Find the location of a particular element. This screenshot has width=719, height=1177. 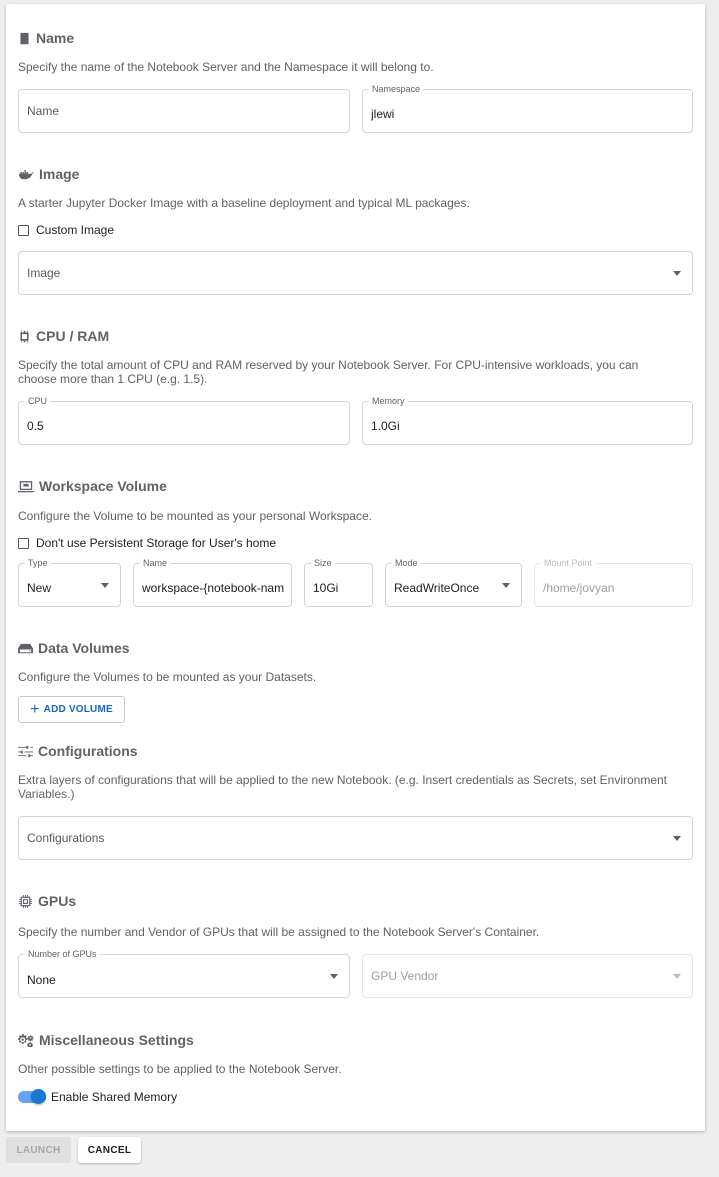

plus-icon: + is located at coordinates (35, 709).